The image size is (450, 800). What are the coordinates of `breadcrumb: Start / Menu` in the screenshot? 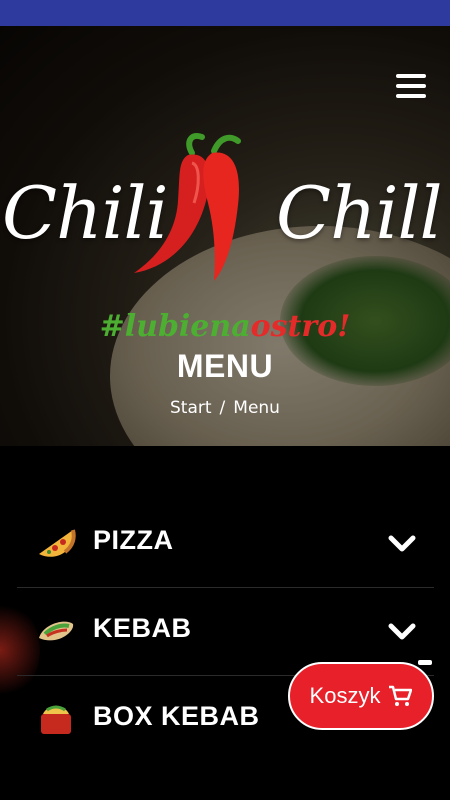 It's located at (225, 408).